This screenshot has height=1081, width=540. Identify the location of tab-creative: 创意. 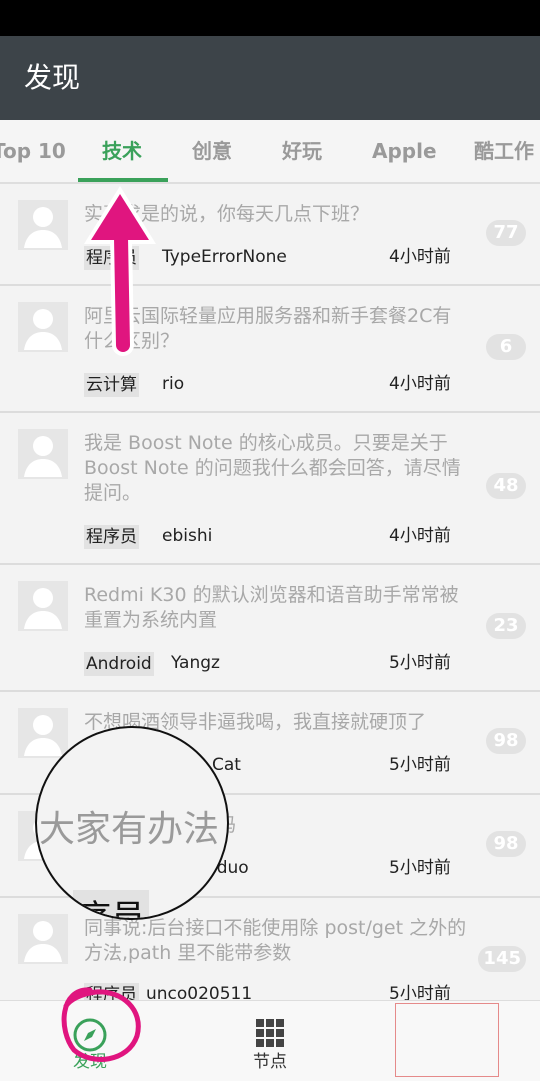
(212, 151).